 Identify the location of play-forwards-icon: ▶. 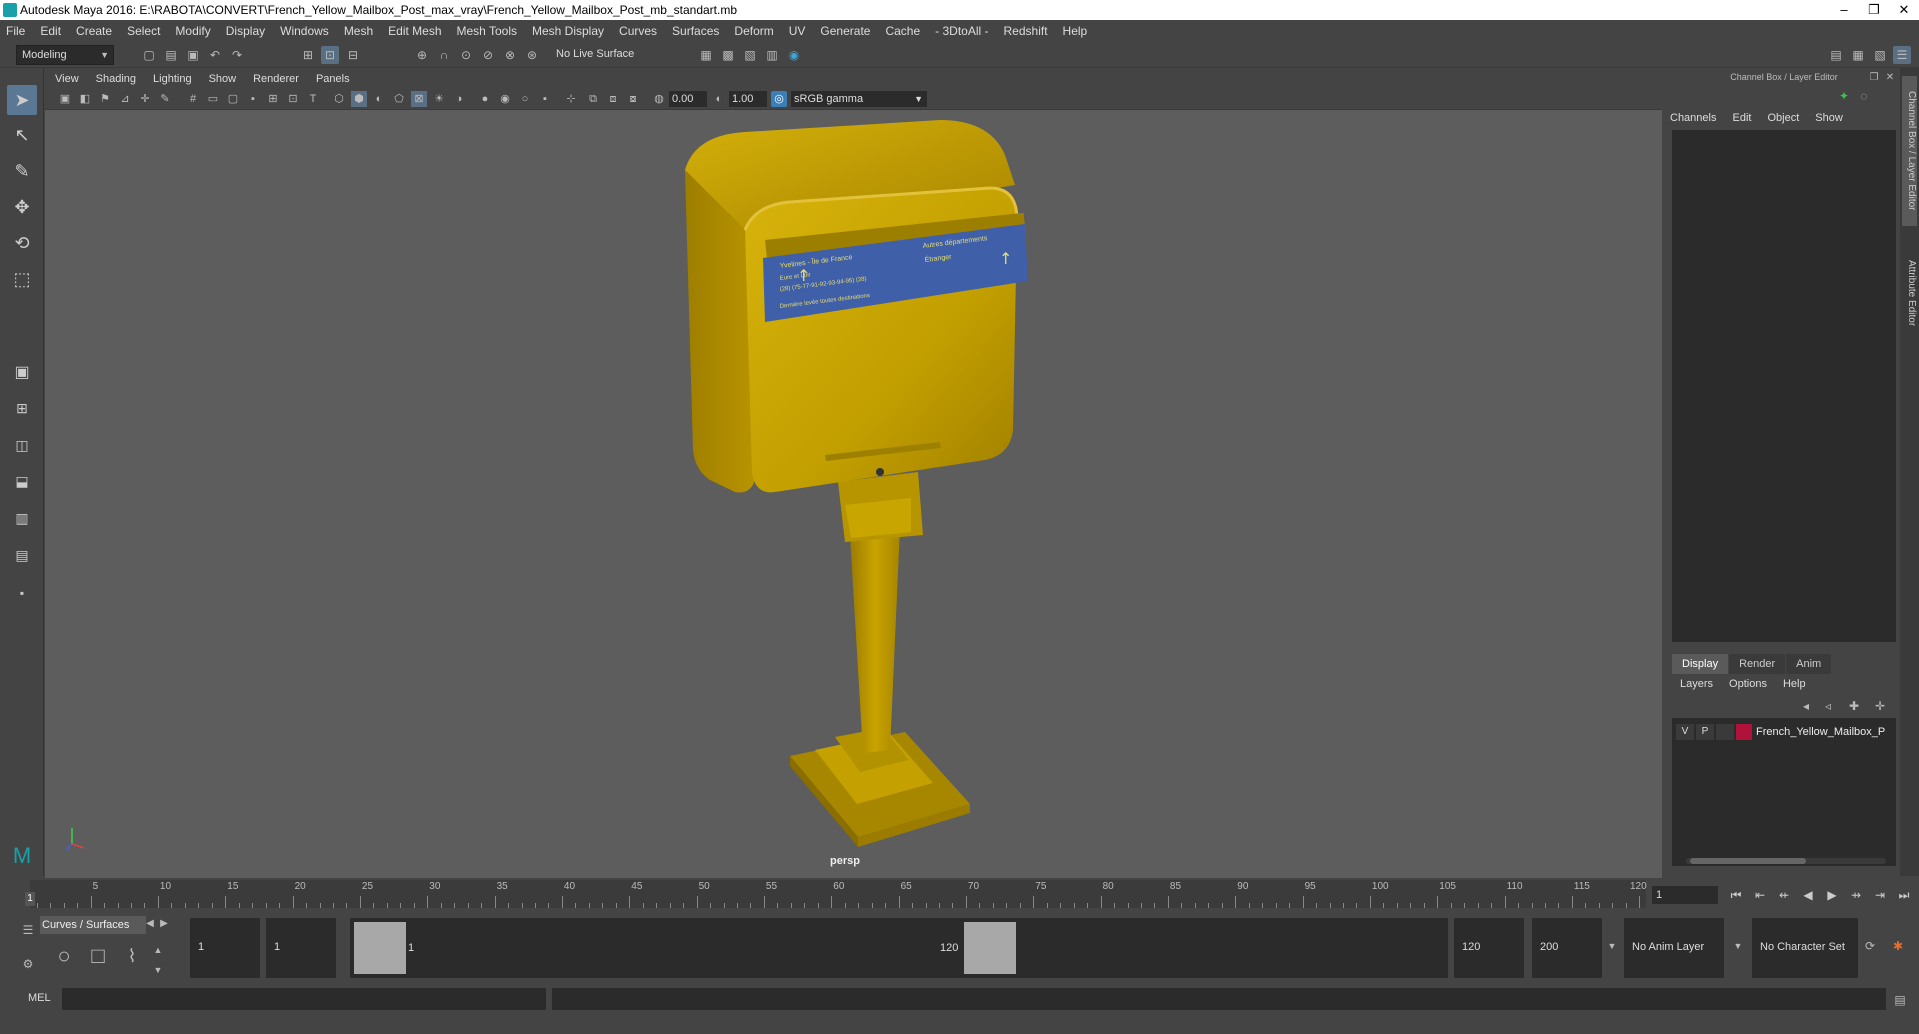
(1832, 895).